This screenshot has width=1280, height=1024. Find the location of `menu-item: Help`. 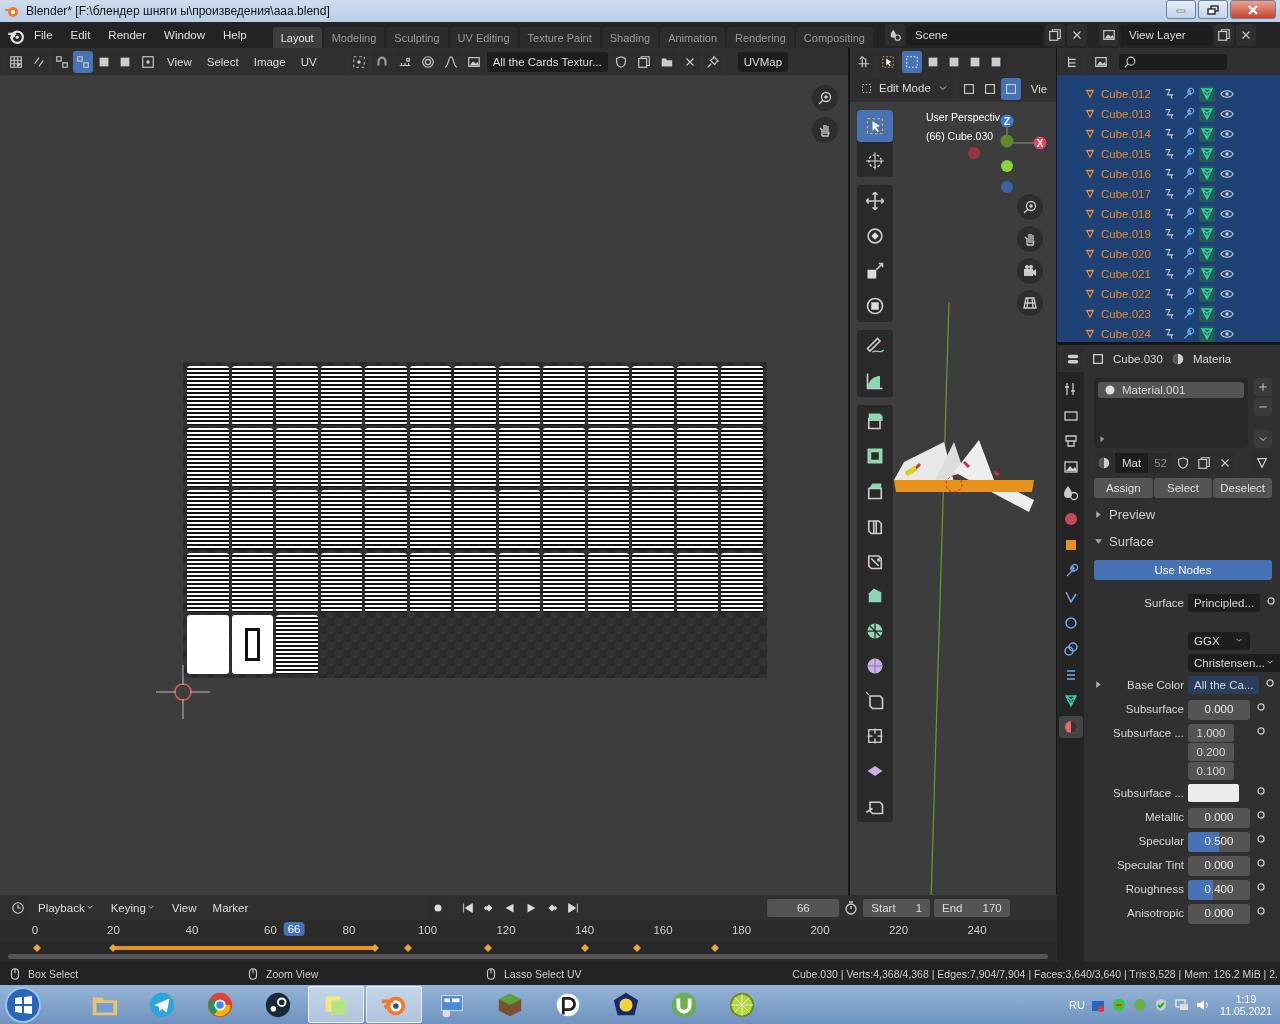

menu-item: Help is located at coordinates (235, 35).